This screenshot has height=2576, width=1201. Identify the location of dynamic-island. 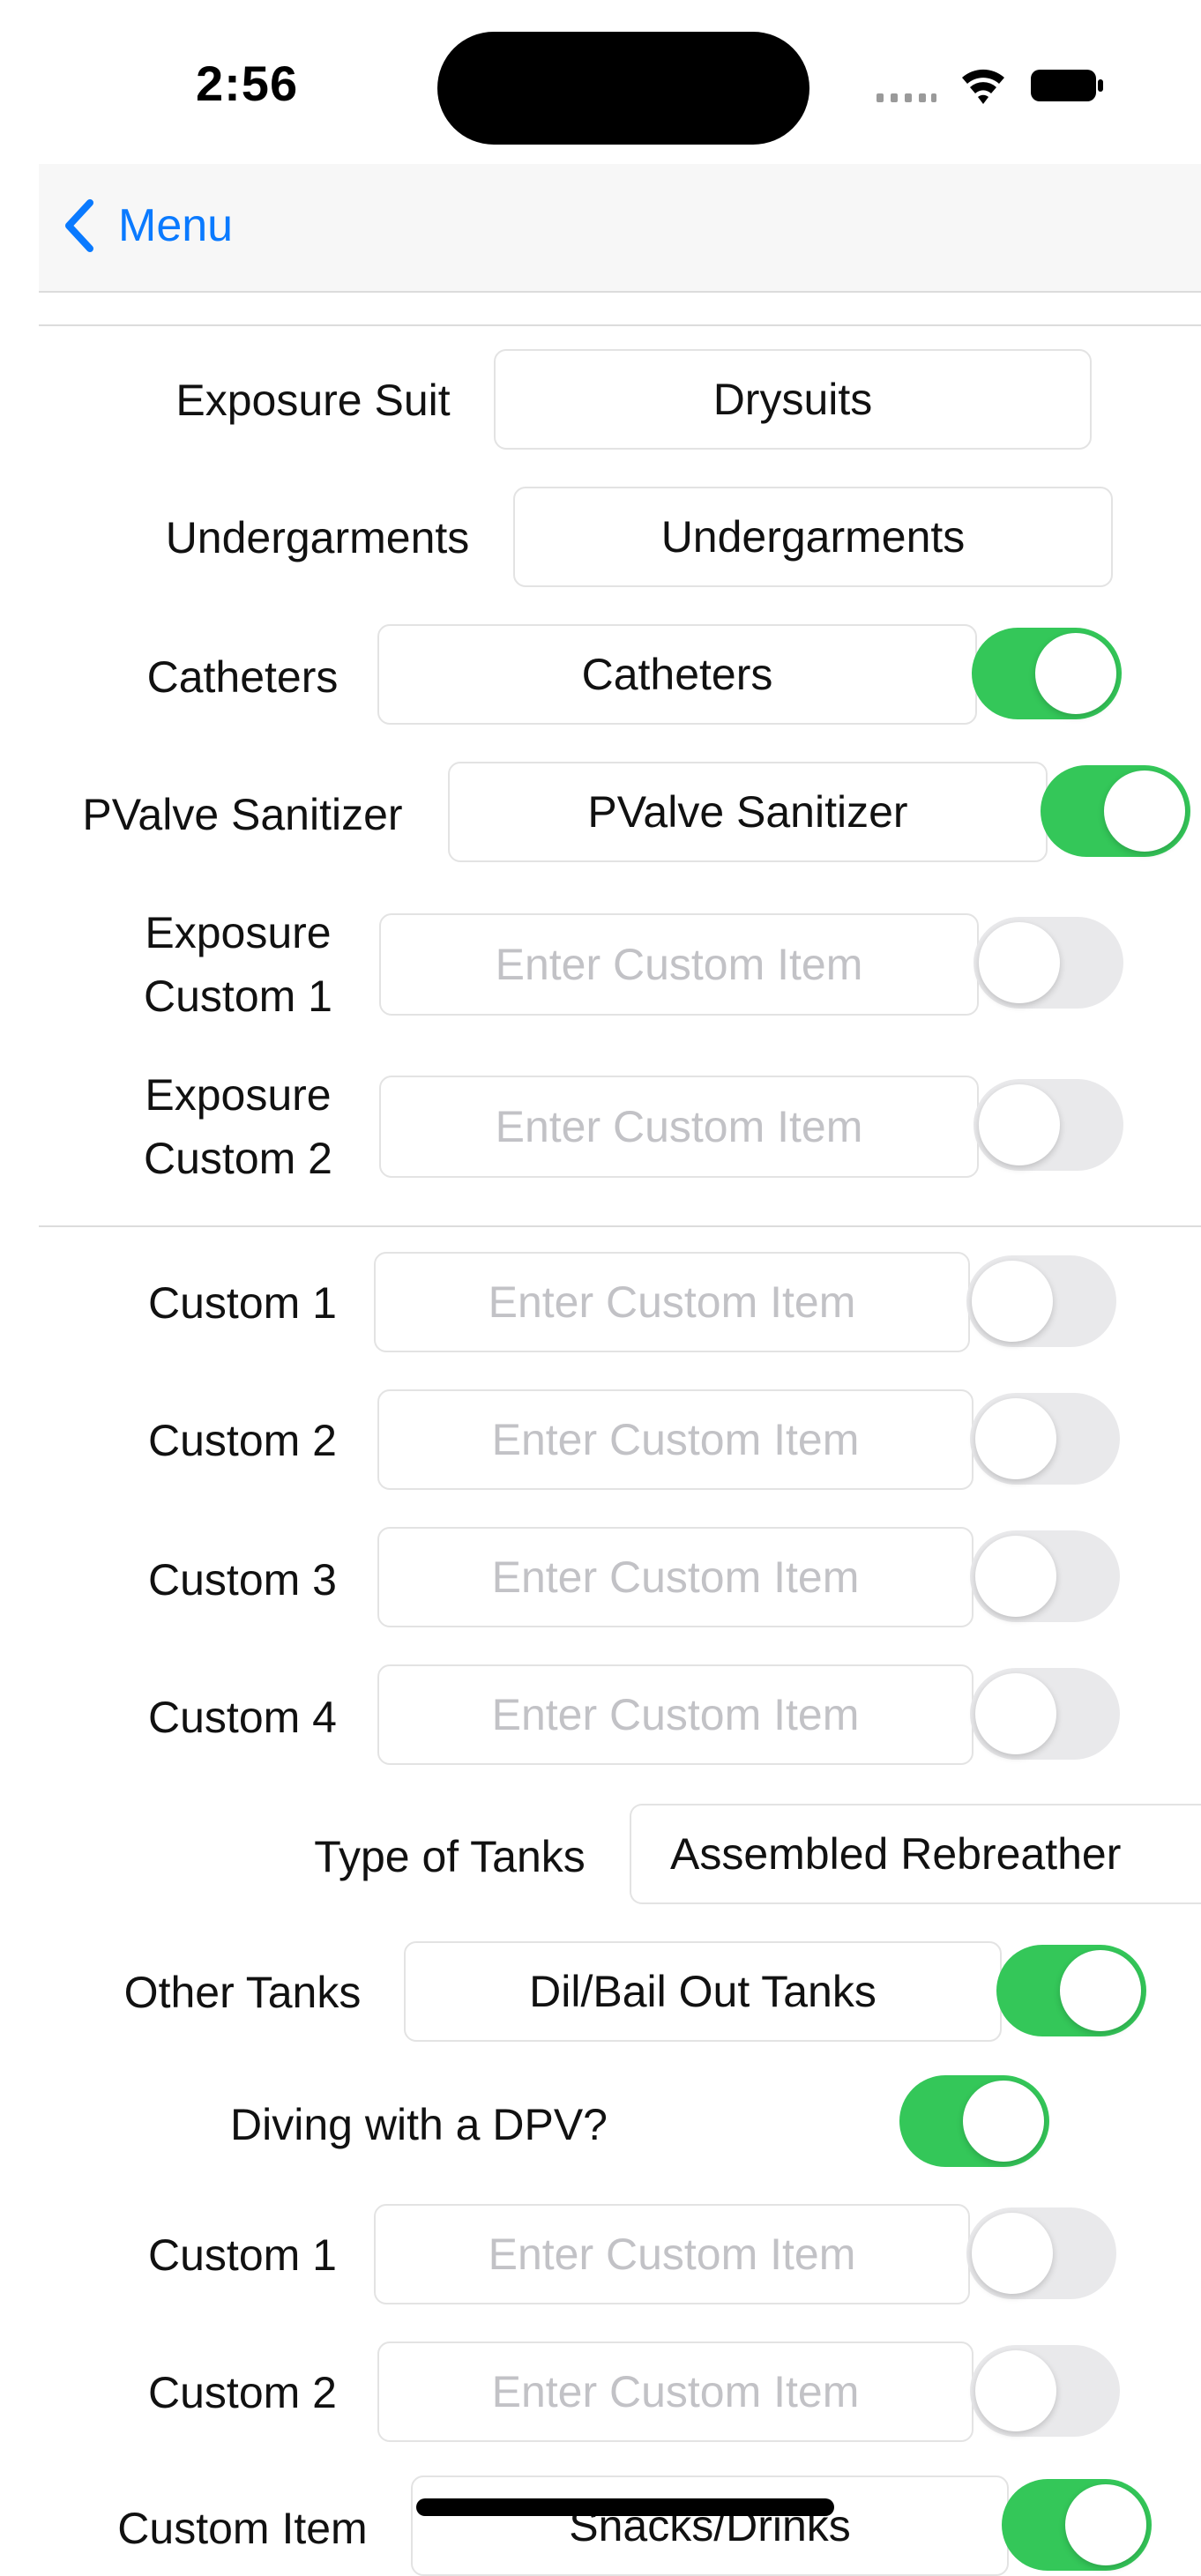
(623, 88).